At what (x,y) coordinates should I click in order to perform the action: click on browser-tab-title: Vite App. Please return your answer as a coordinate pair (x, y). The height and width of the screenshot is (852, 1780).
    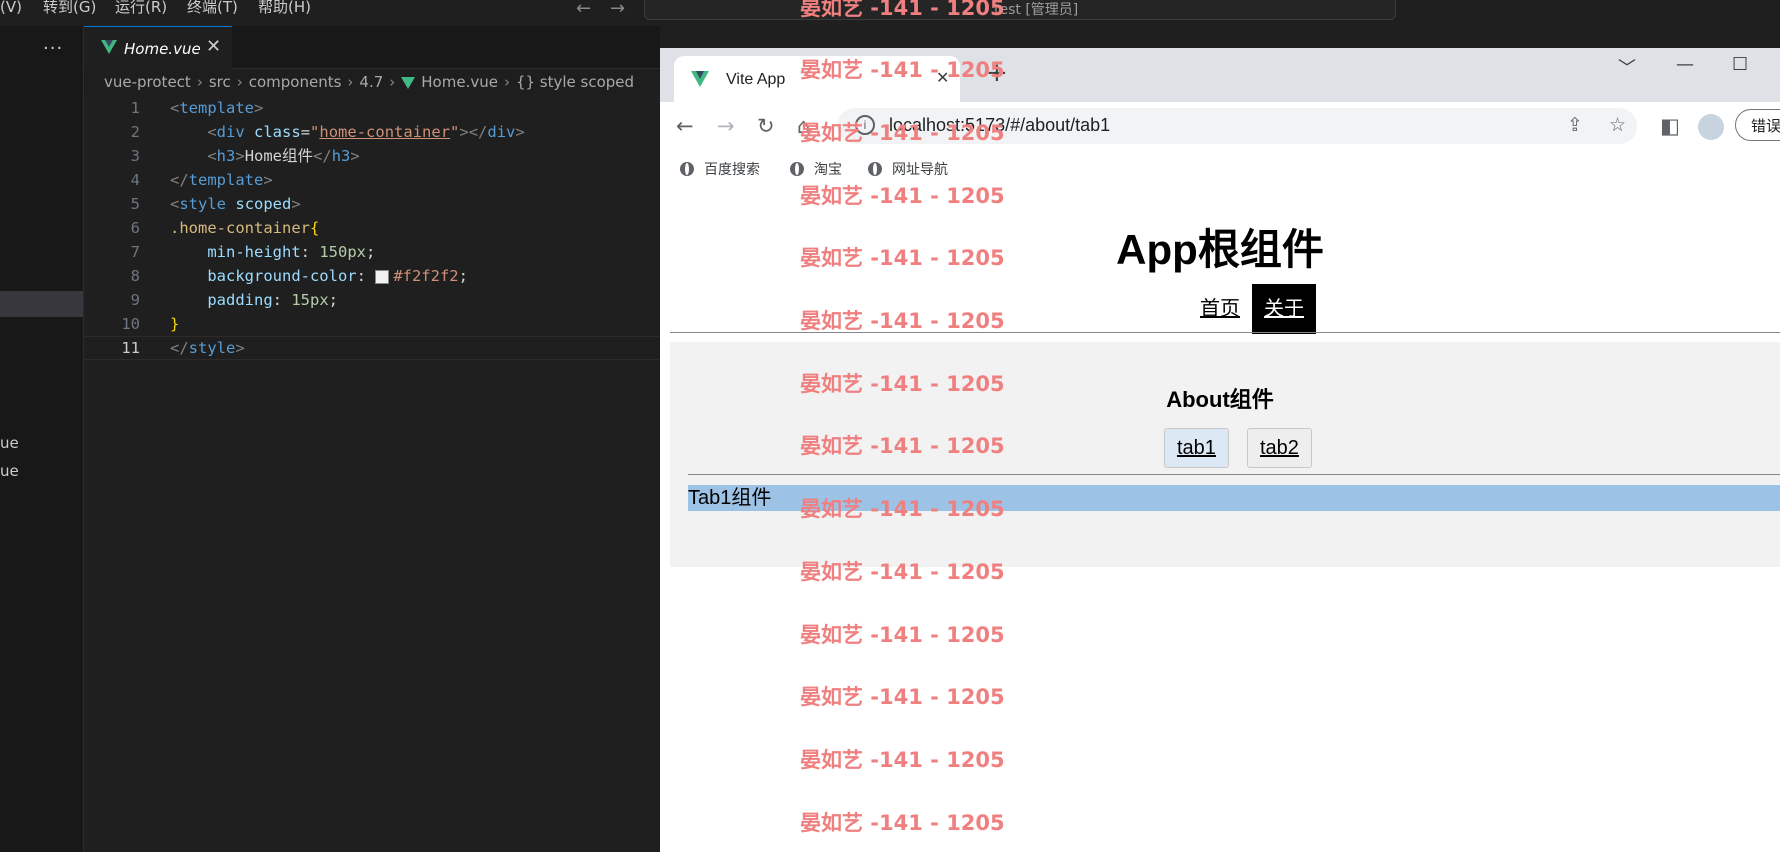
    Looking at the image, I should click on (756, 79).